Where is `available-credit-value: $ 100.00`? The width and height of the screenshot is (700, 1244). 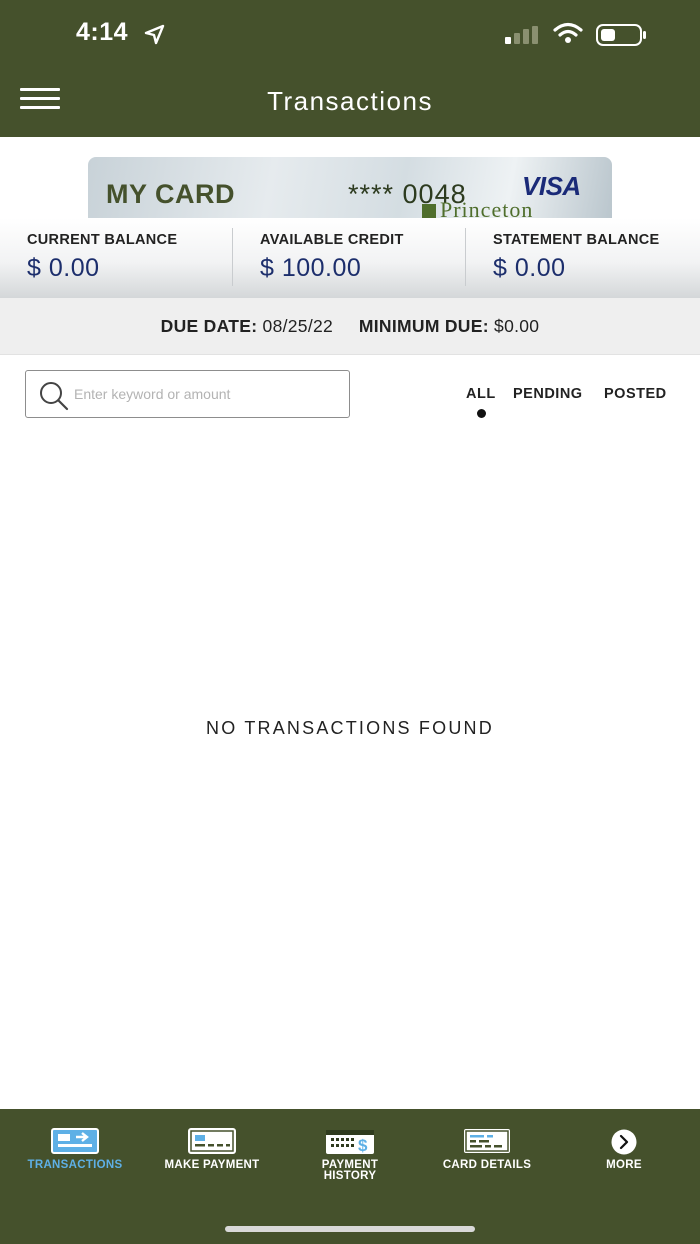
available-credit-value: $ 100.00 is located at coordinates (311, 268).